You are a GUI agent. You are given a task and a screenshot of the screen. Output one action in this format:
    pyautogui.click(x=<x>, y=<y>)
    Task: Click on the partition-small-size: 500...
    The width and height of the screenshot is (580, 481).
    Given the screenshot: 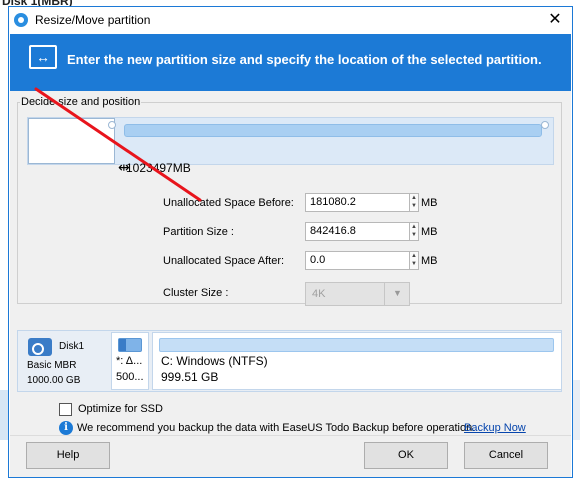 What is the action you would take?
    pyautogui.click(x=130, y=377)
    